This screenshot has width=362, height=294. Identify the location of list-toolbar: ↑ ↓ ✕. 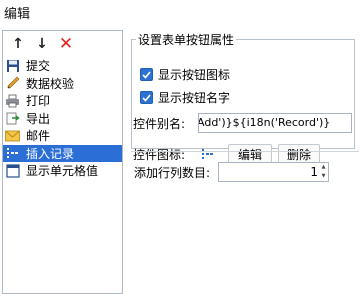
(62, 44).